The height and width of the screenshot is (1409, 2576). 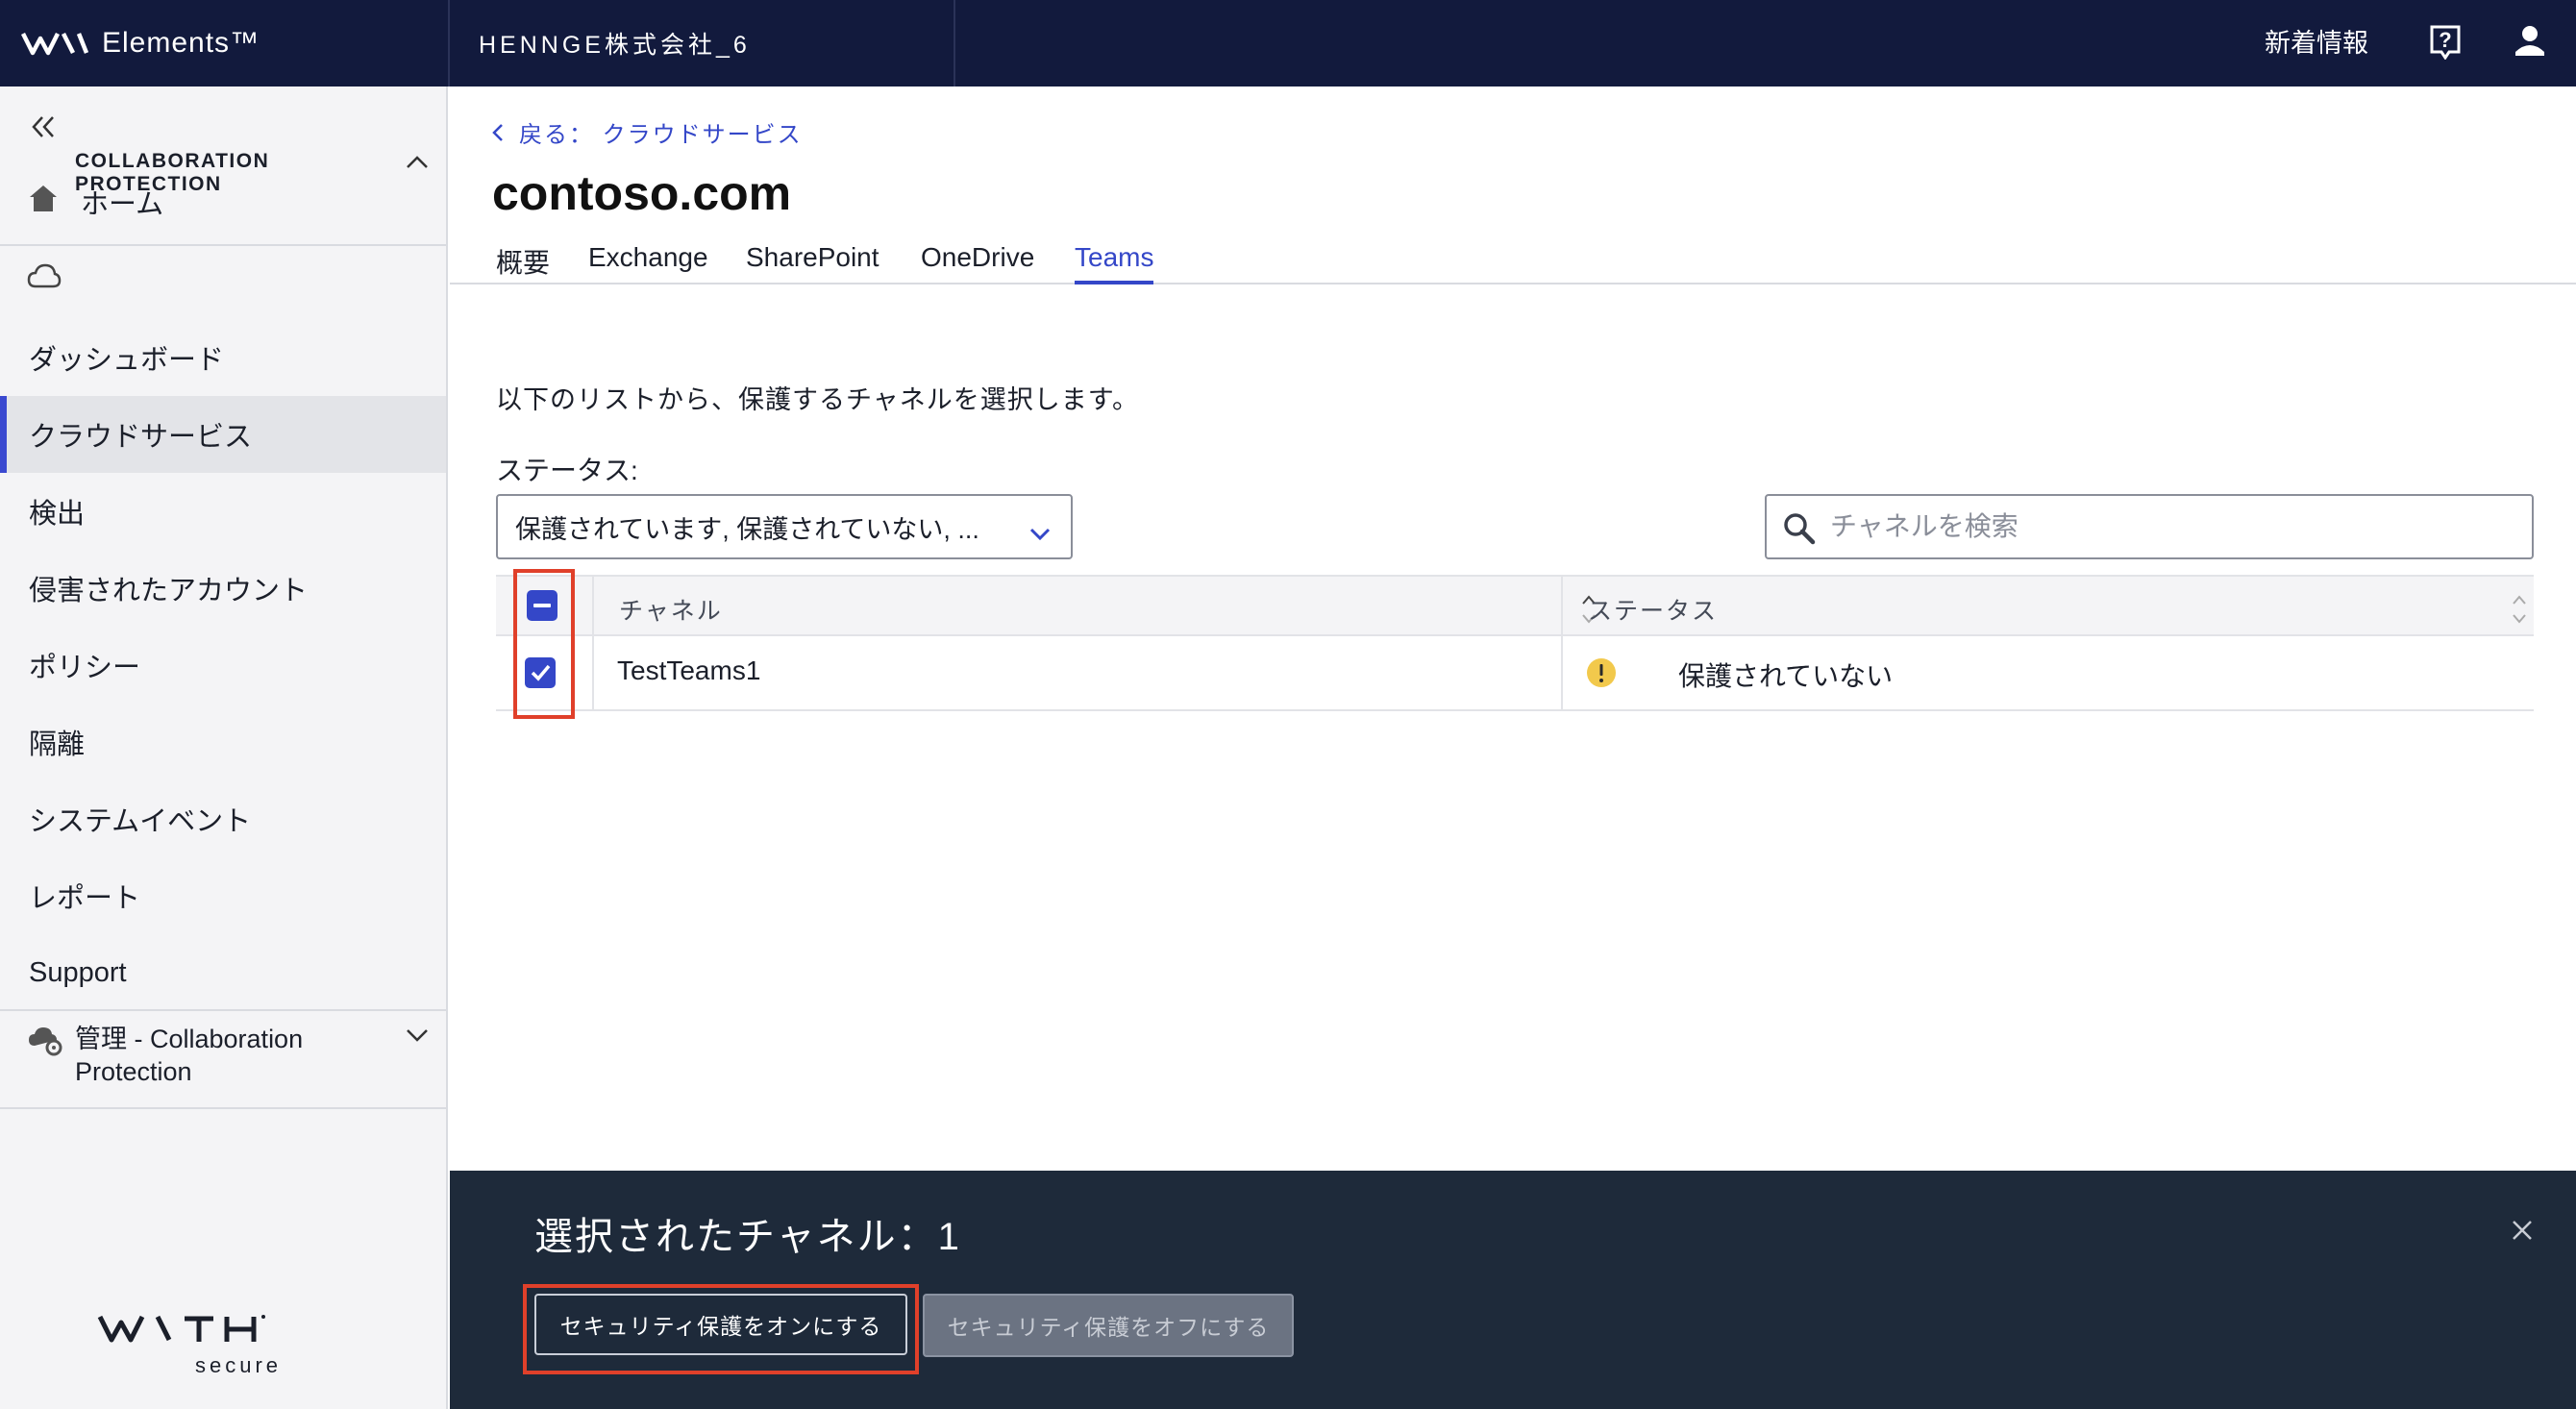 What do you see at coordinates (689, 670) in the screenshot?
I see `channel-name: TestTeams1` at bounding box center [689, 670].